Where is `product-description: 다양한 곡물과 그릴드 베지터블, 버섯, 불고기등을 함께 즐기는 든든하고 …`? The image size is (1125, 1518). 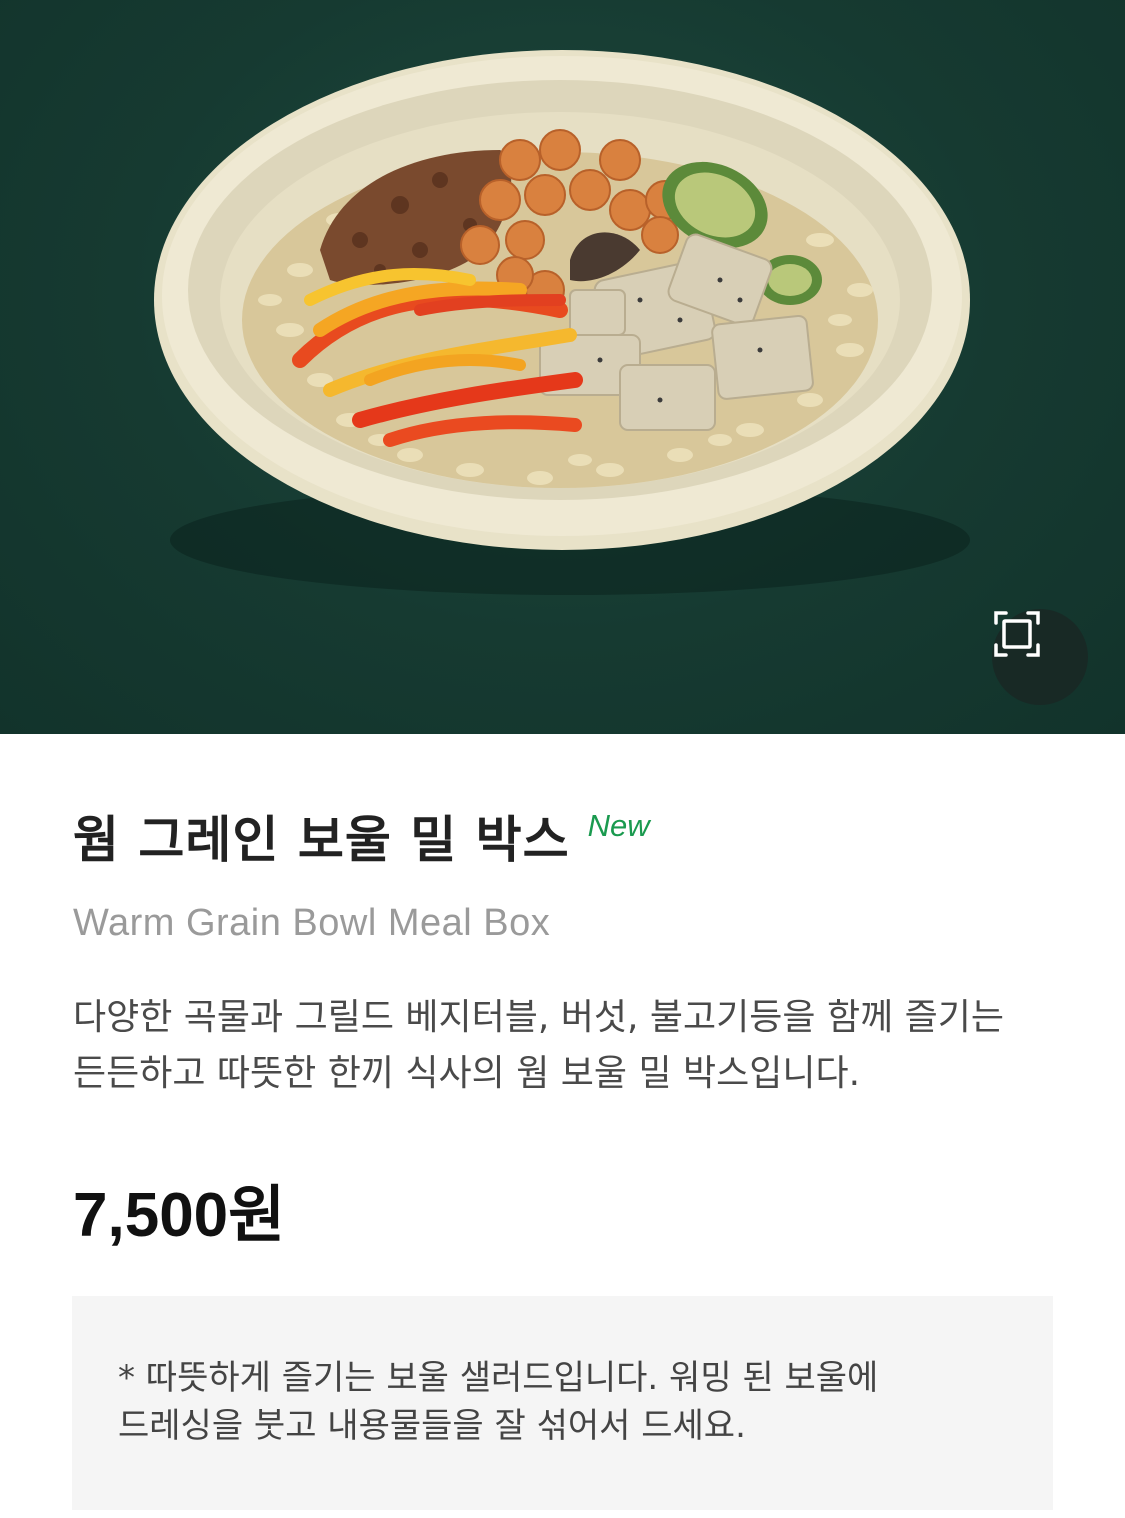
product-description: 다양한 곡물과 그릴드 베지터블, 버섯, 불고기등을 함께 즐기는 든든하고 … is located at coordinates (538, 1045).